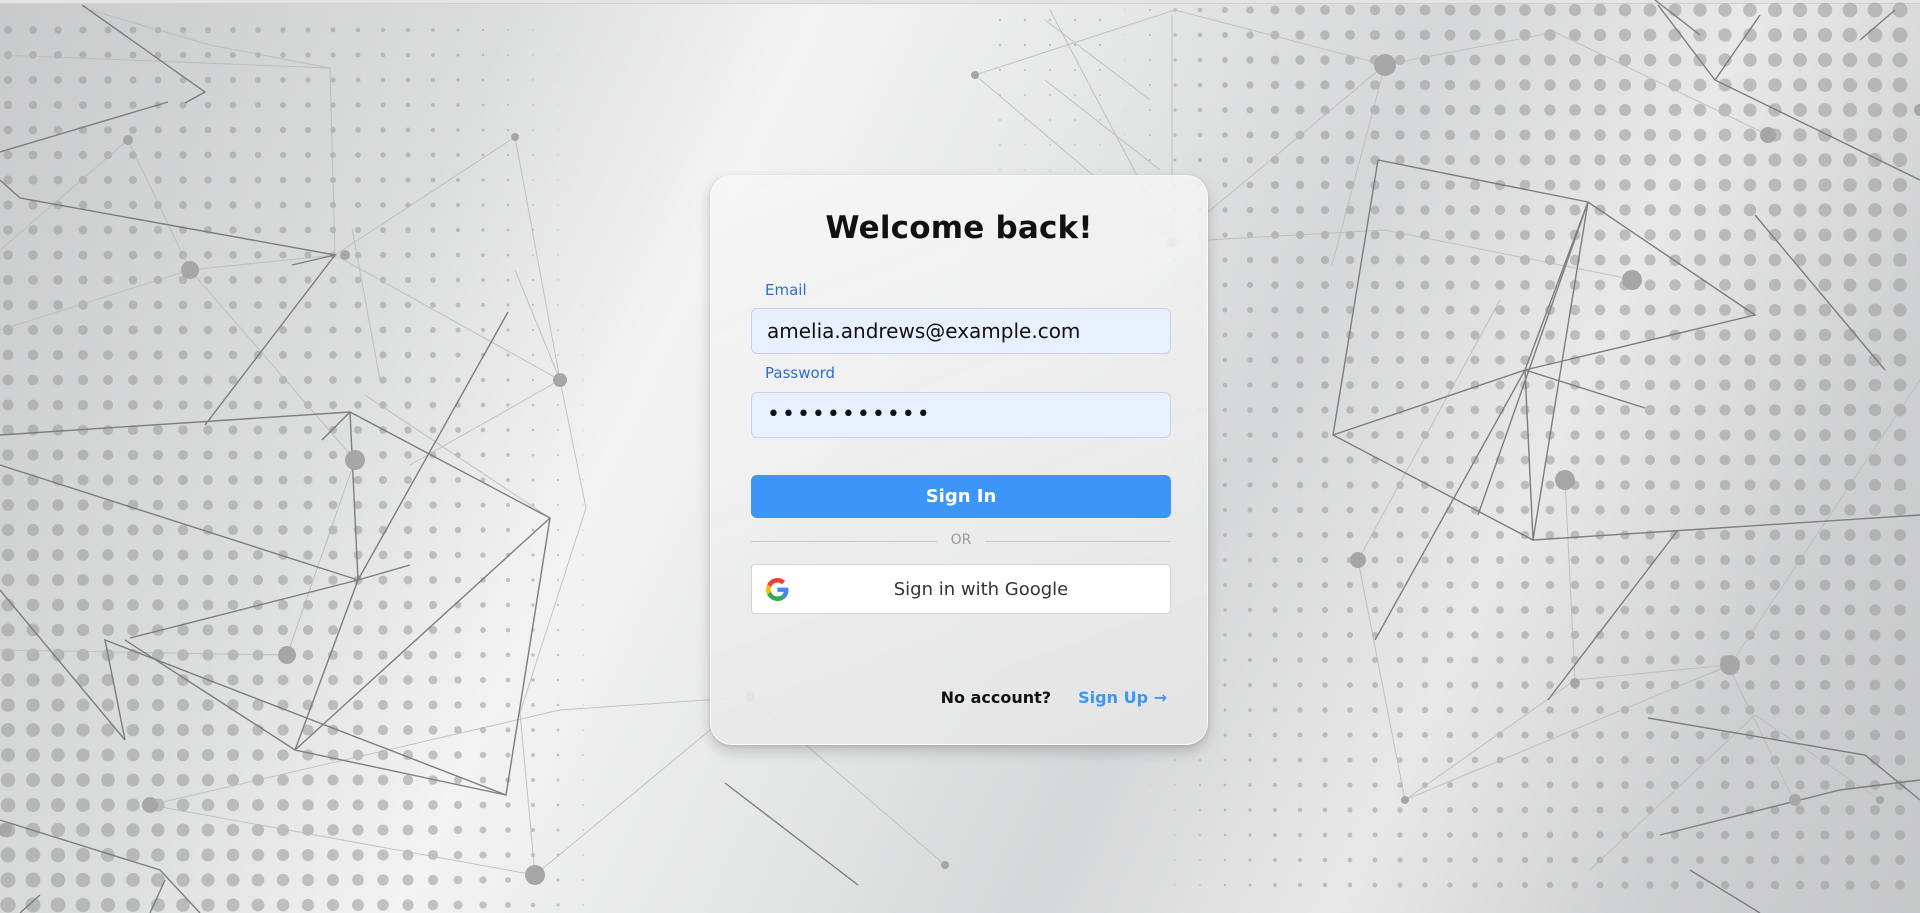 This screenshot has width=1920, height=913. What do you see at coordinates (961, 415) in the screenshot?
I see `password-field: •••••••••••` at bounding box center [961, 415].